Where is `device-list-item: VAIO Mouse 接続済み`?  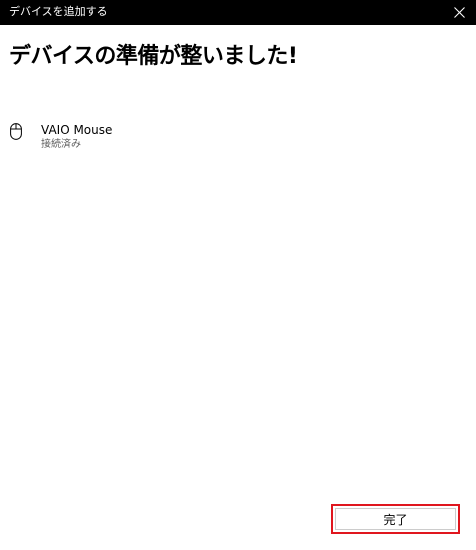
device-list-item: VAIO Mouse 接続済み is located at coordinates (238, 138).